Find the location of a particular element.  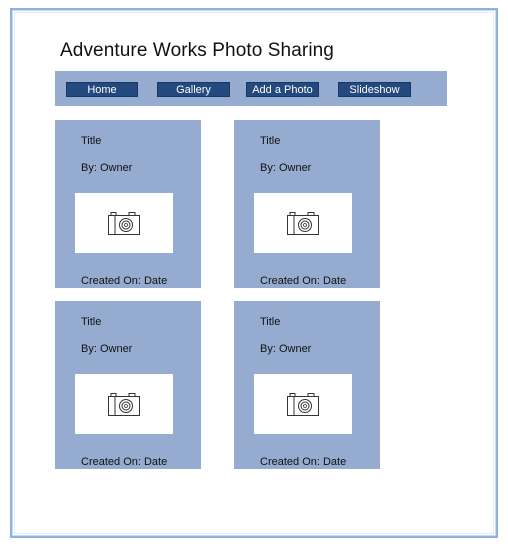

nav-bar: Home Gallery Add a Photo Slideshow is located at coordinates (251, 88).